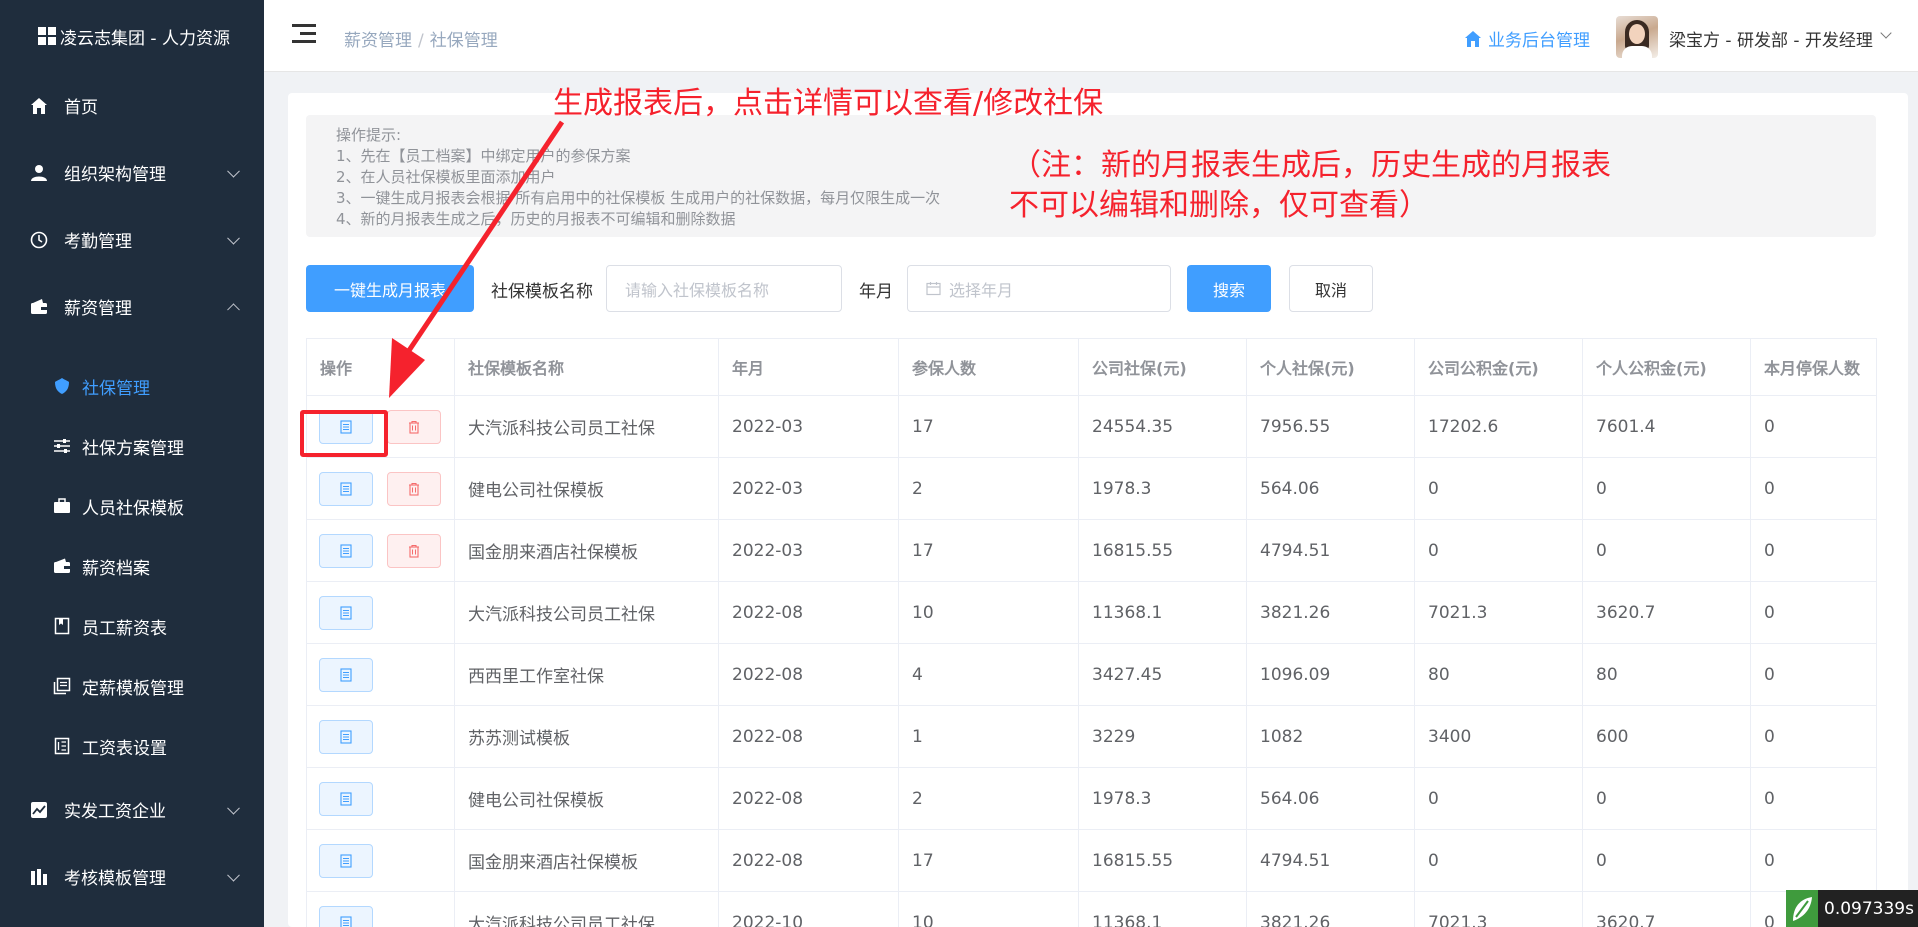 The width and height of the screenshot is (1918, 927). What do you see at coordinates (132, 566) in the screenshot?
I see `sidebar-item-salary-archive: 薪资档案` at bounding box center [132, 566].